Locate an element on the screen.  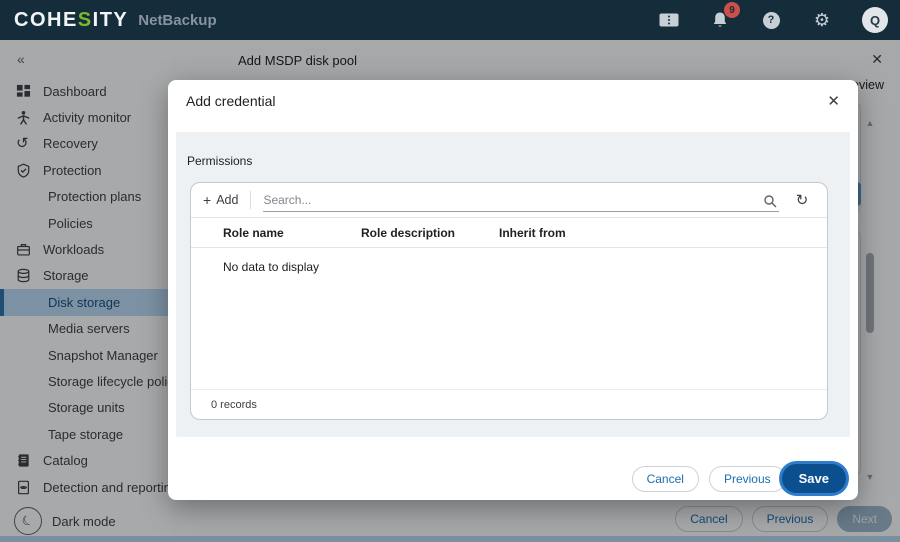
dialog-previous-button: Previous is located at coordinates (747, 478).